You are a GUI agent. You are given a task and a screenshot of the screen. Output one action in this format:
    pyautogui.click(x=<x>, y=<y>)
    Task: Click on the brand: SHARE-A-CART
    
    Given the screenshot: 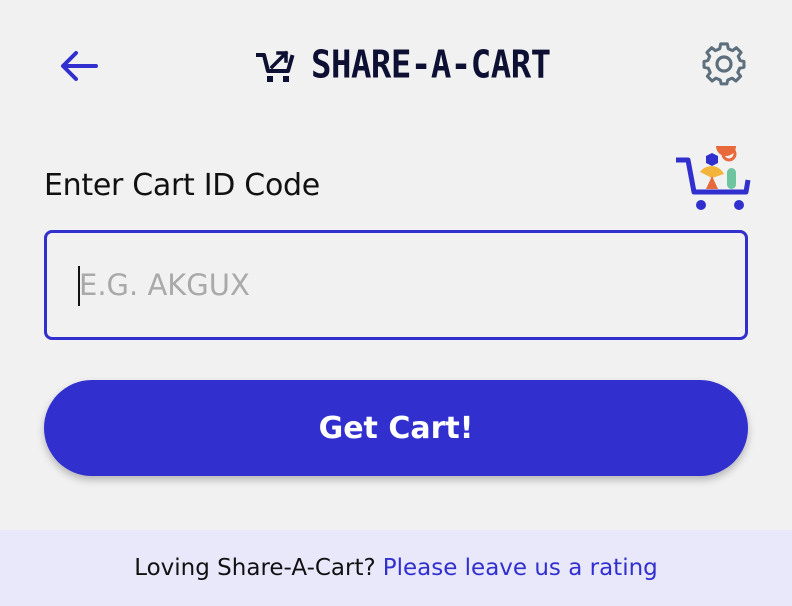 What is the action you would take?
    pyautogui.click(x=403, y=65)
    